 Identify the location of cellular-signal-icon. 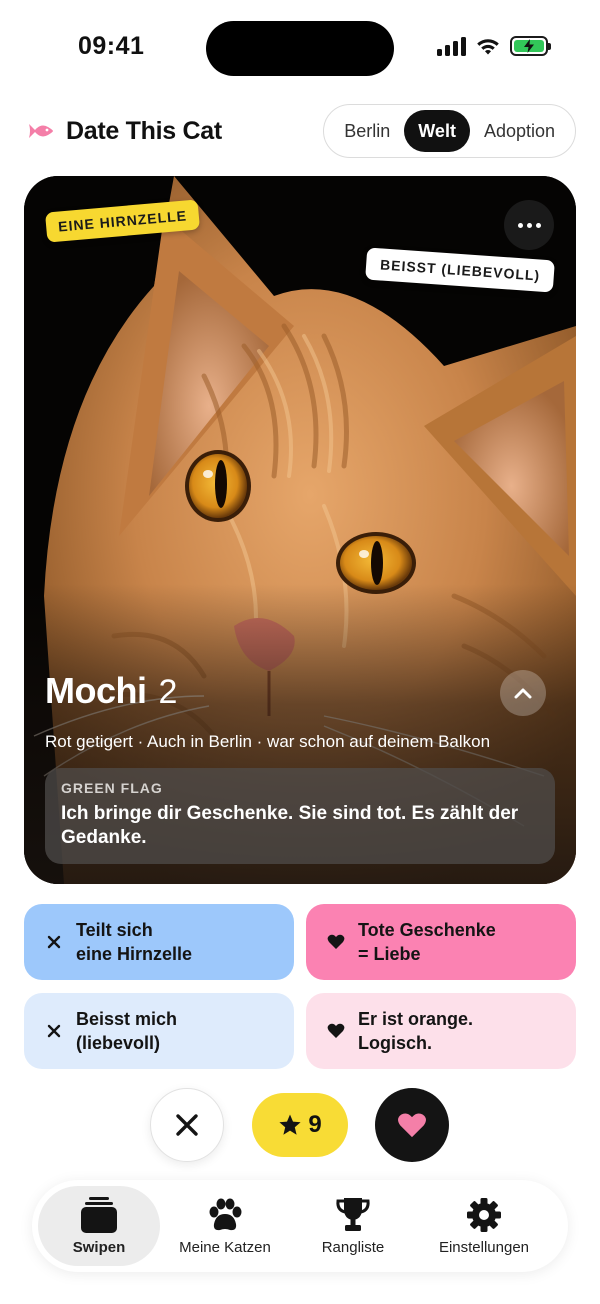
(451, 46).